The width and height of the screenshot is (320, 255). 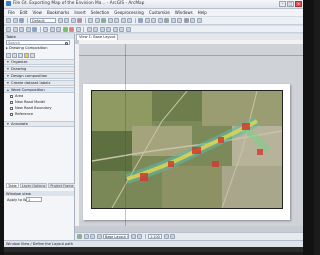 What do you see at coordinates (116, 236) in the screenshot?
I see `layout-view-select: Base Layout View` at bounding box center [116, 236].